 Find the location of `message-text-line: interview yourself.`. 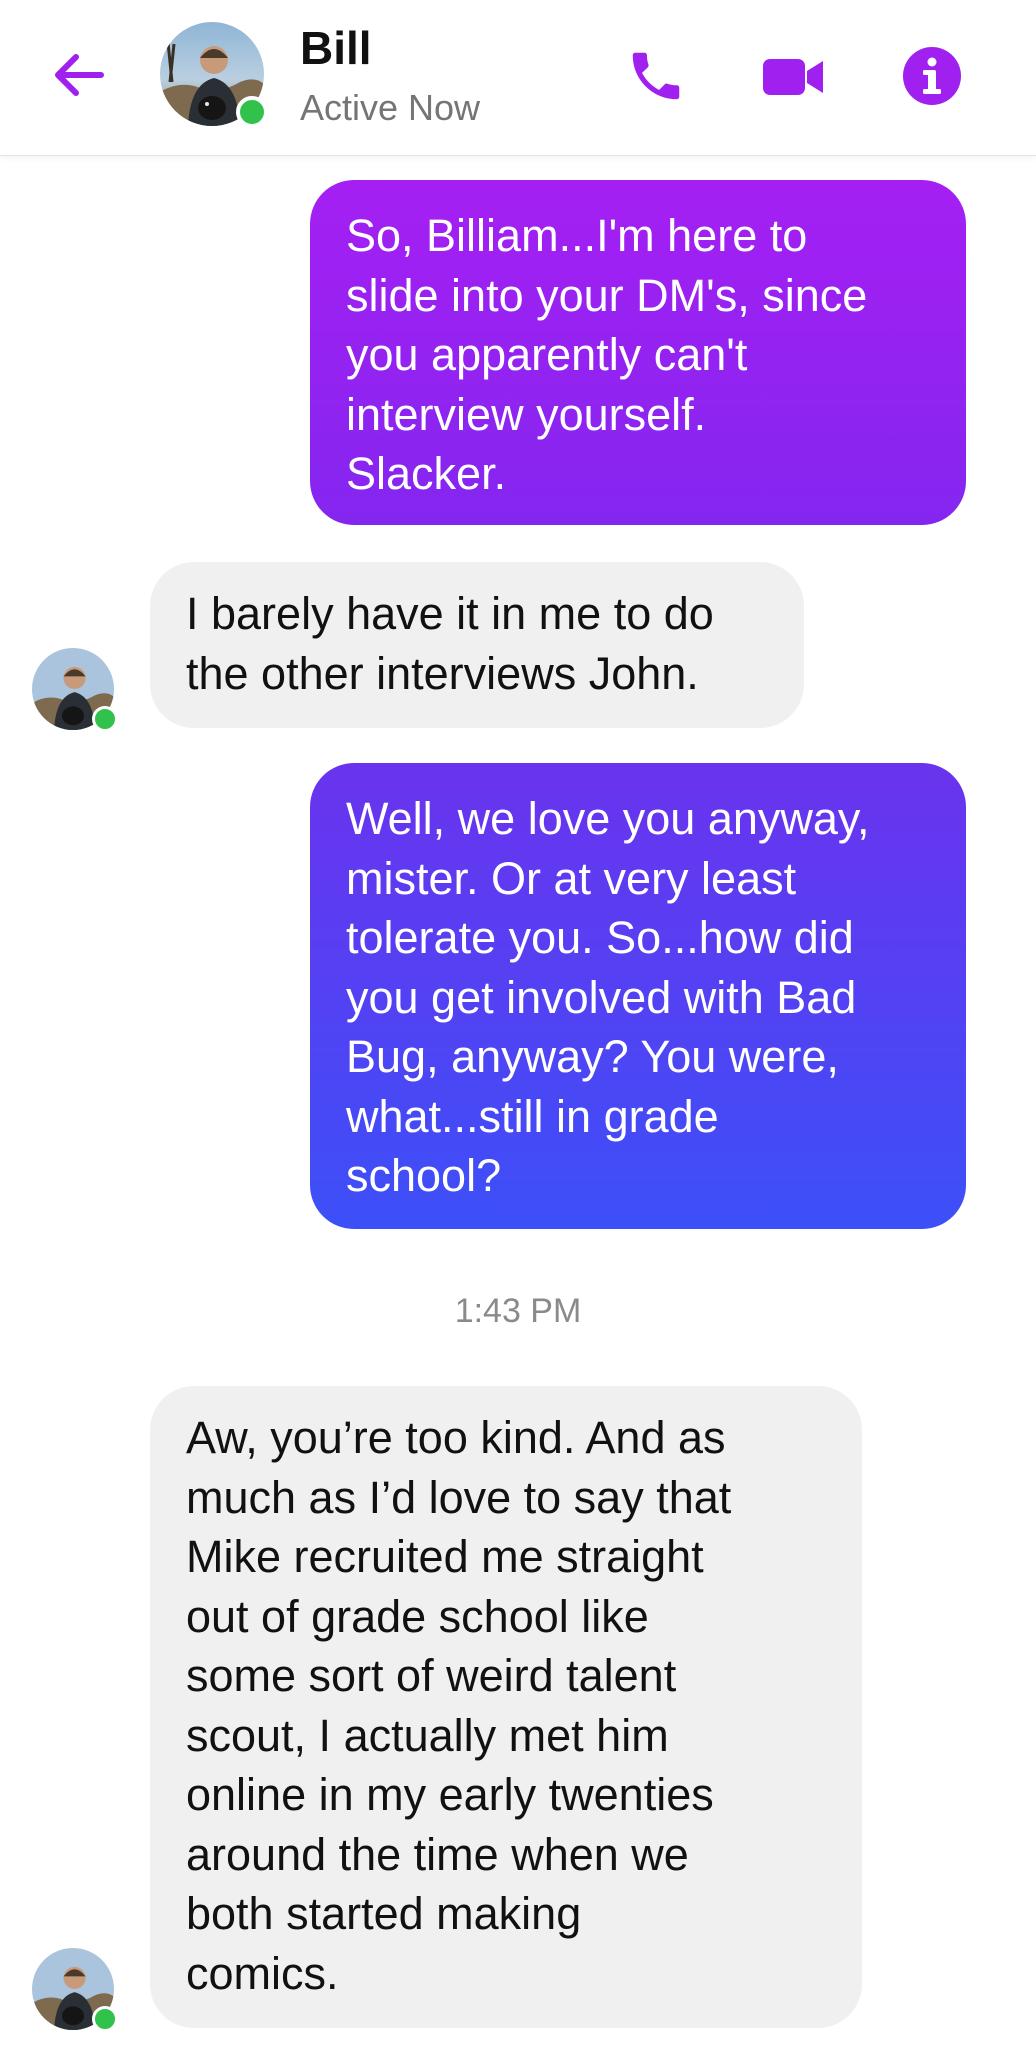

message-text-line: interview yourself. is located at coordinates (526, 414).